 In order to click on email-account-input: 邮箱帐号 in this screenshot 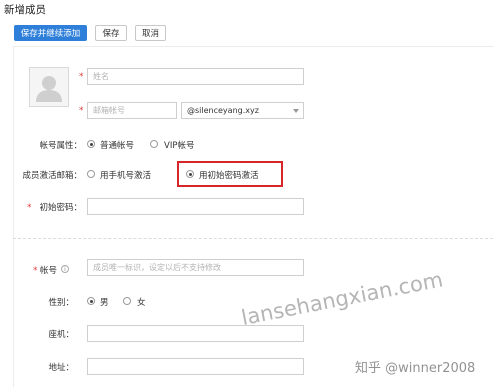, I will do `click(132, 110)`.